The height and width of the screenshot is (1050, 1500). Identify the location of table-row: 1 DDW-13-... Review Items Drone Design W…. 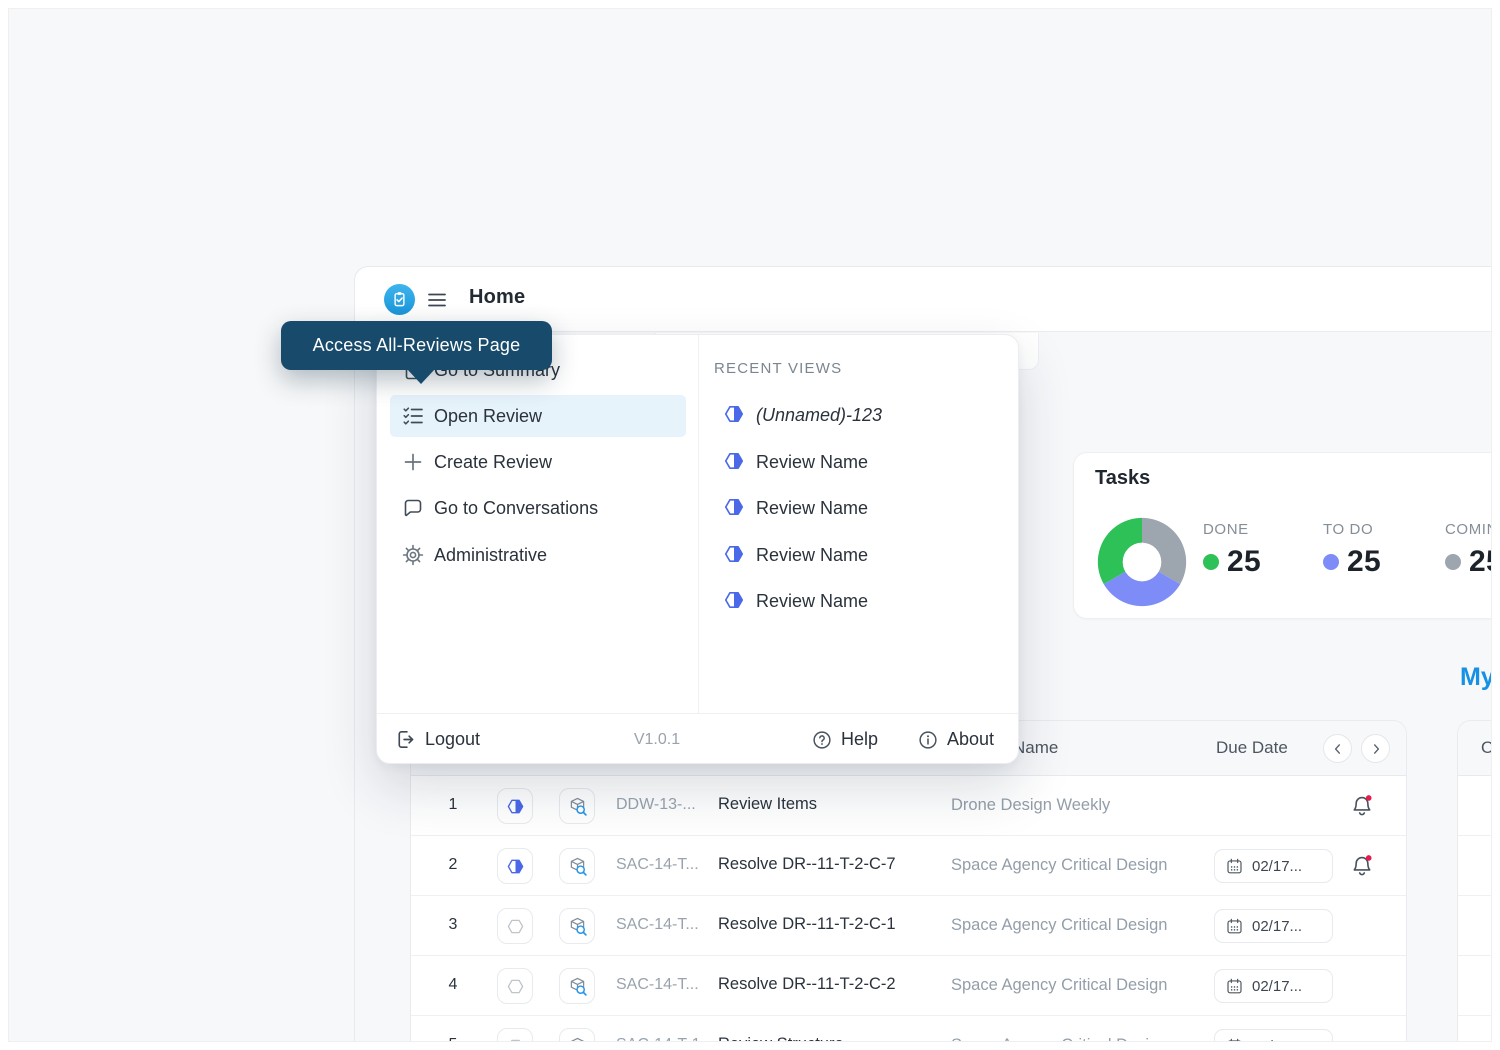
(908, 806).